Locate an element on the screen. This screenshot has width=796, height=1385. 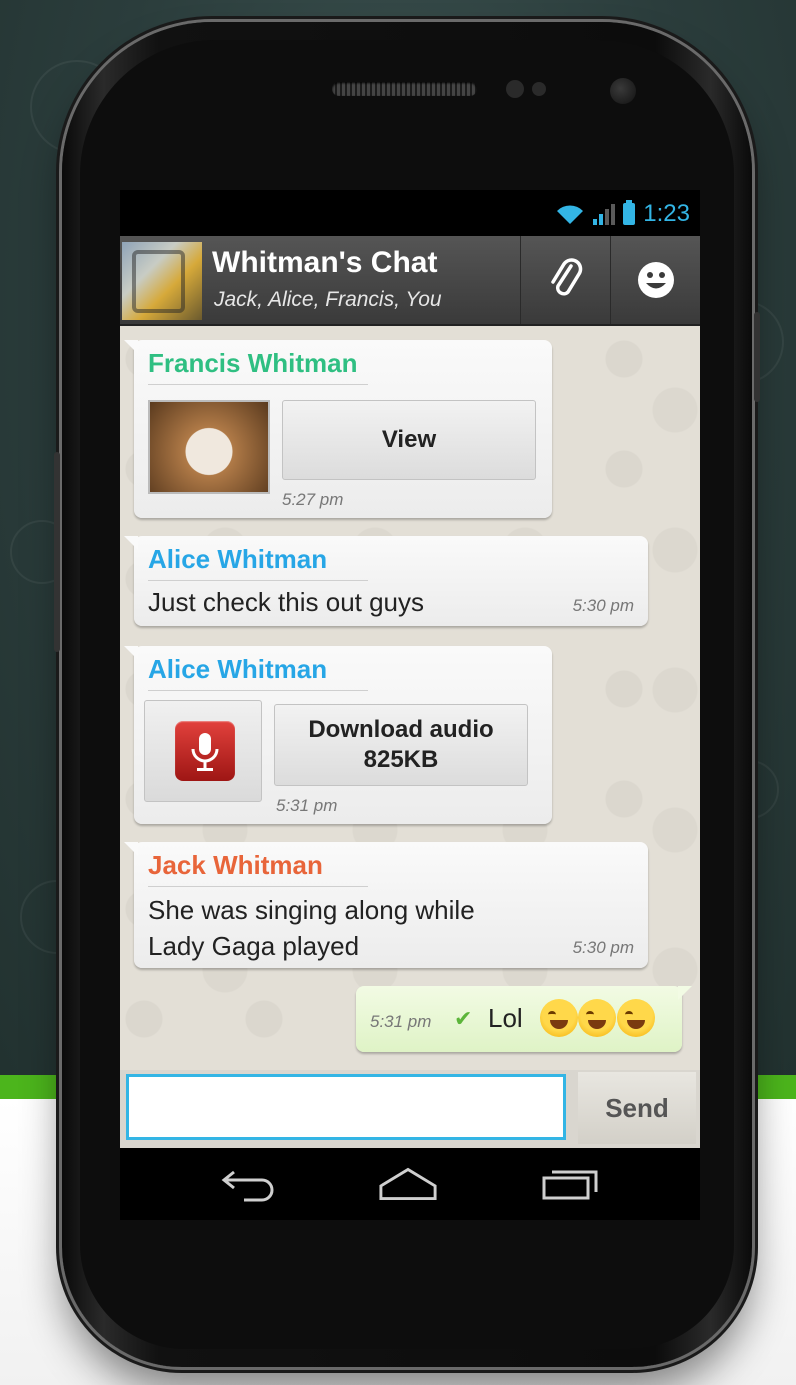
light-sensor is located at coordinates (539, 89).